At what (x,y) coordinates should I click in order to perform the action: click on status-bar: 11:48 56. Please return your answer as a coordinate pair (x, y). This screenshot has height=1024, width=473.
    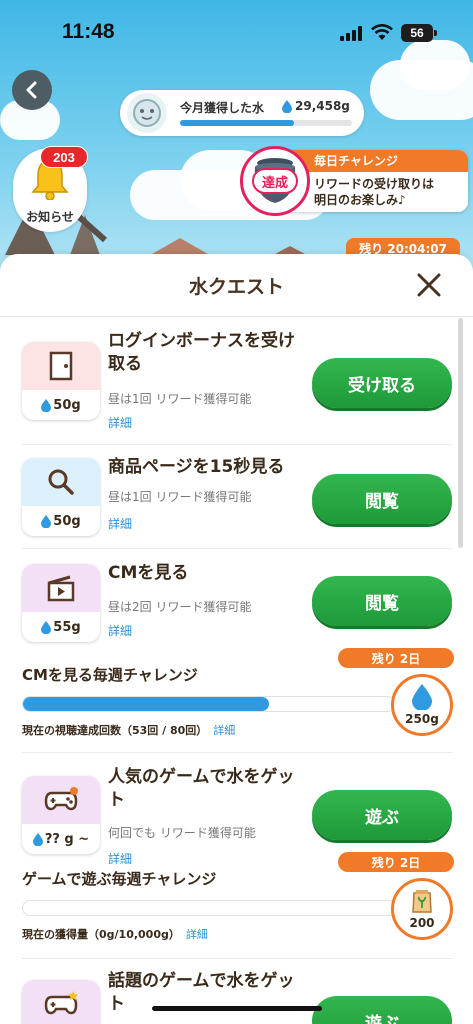
    Looking at the image, I should click on (236, 30).